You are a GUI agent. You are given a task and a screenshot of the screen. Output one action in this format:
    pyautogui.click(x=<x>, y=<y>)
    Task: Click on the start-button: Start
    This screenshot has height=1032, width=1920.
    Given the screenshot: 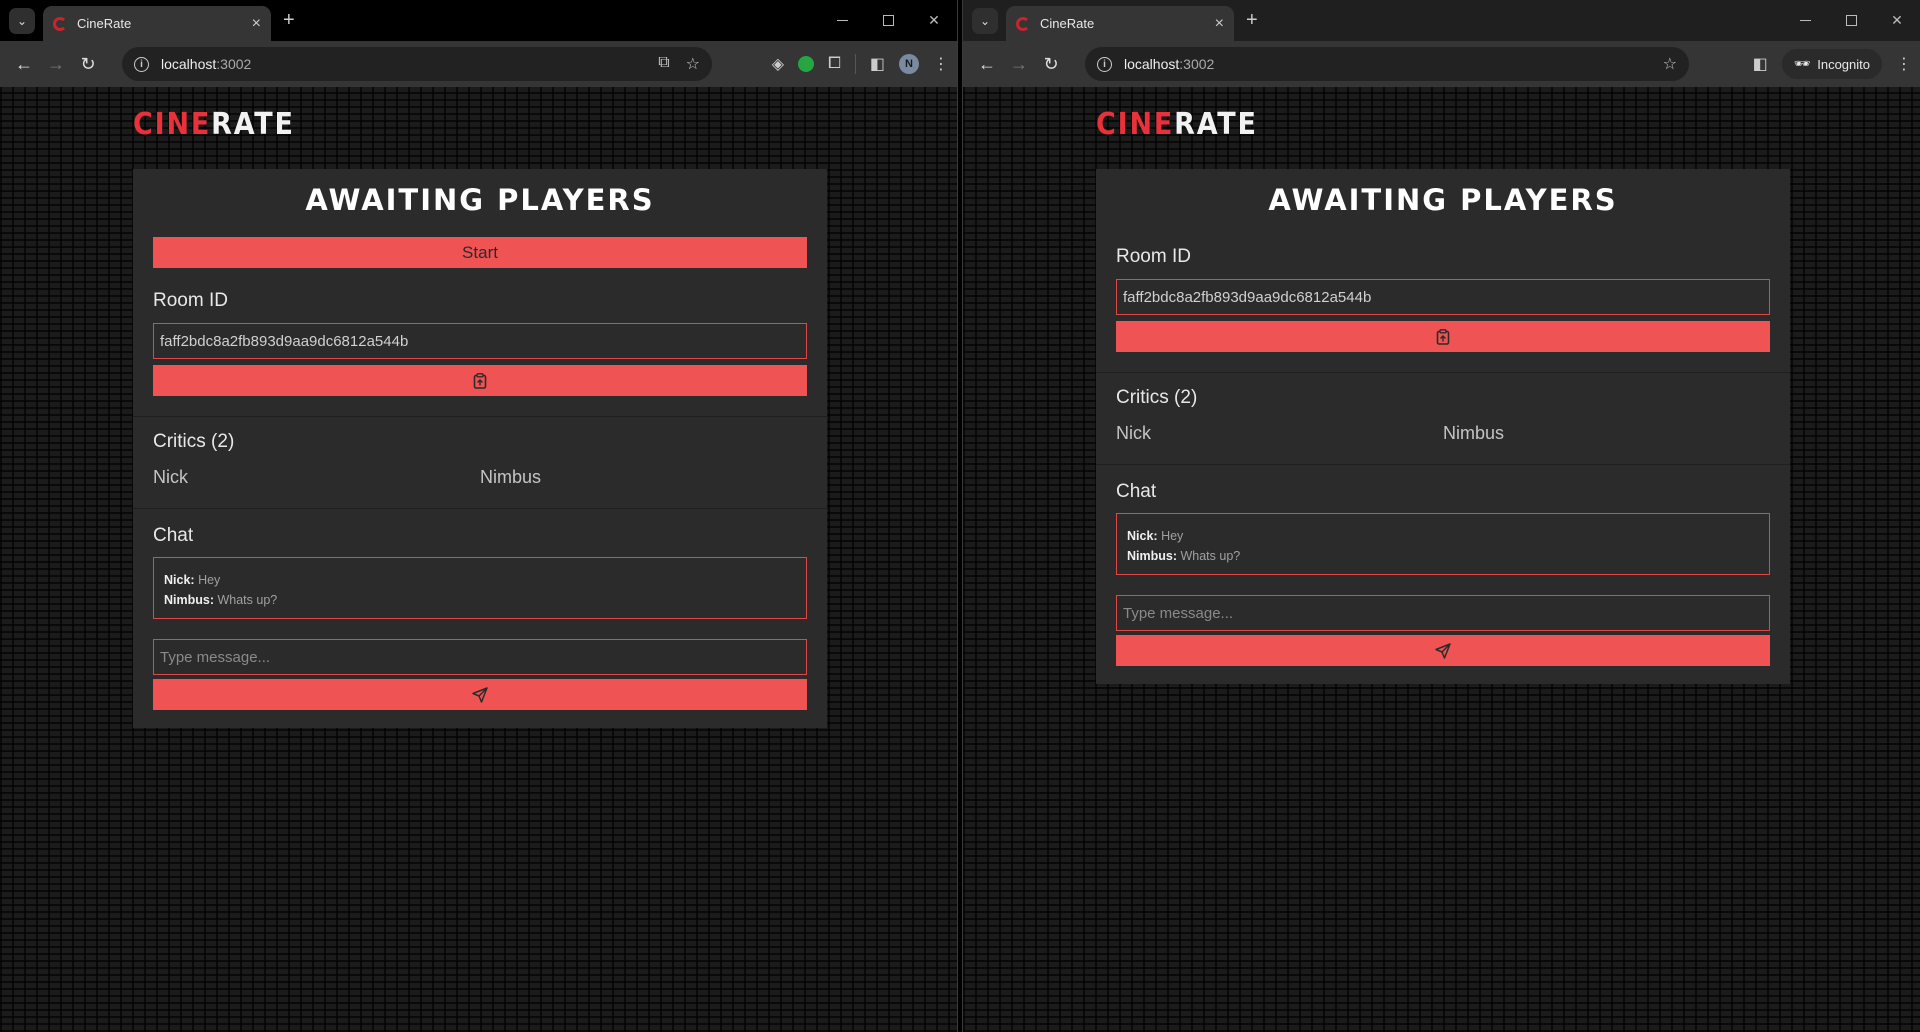 What is the action you would take?
    pyautogui.click(x=480, y=252)
    